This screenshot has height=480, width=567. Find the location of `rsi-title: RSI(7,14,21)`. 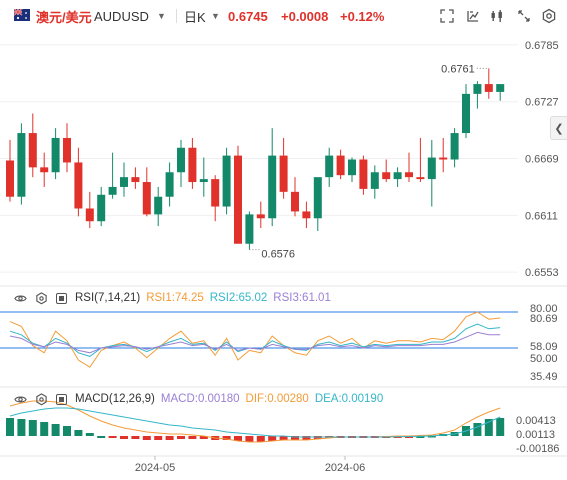

rsi-title: RSI(7,14,21) is located at coordinates (107, 298).